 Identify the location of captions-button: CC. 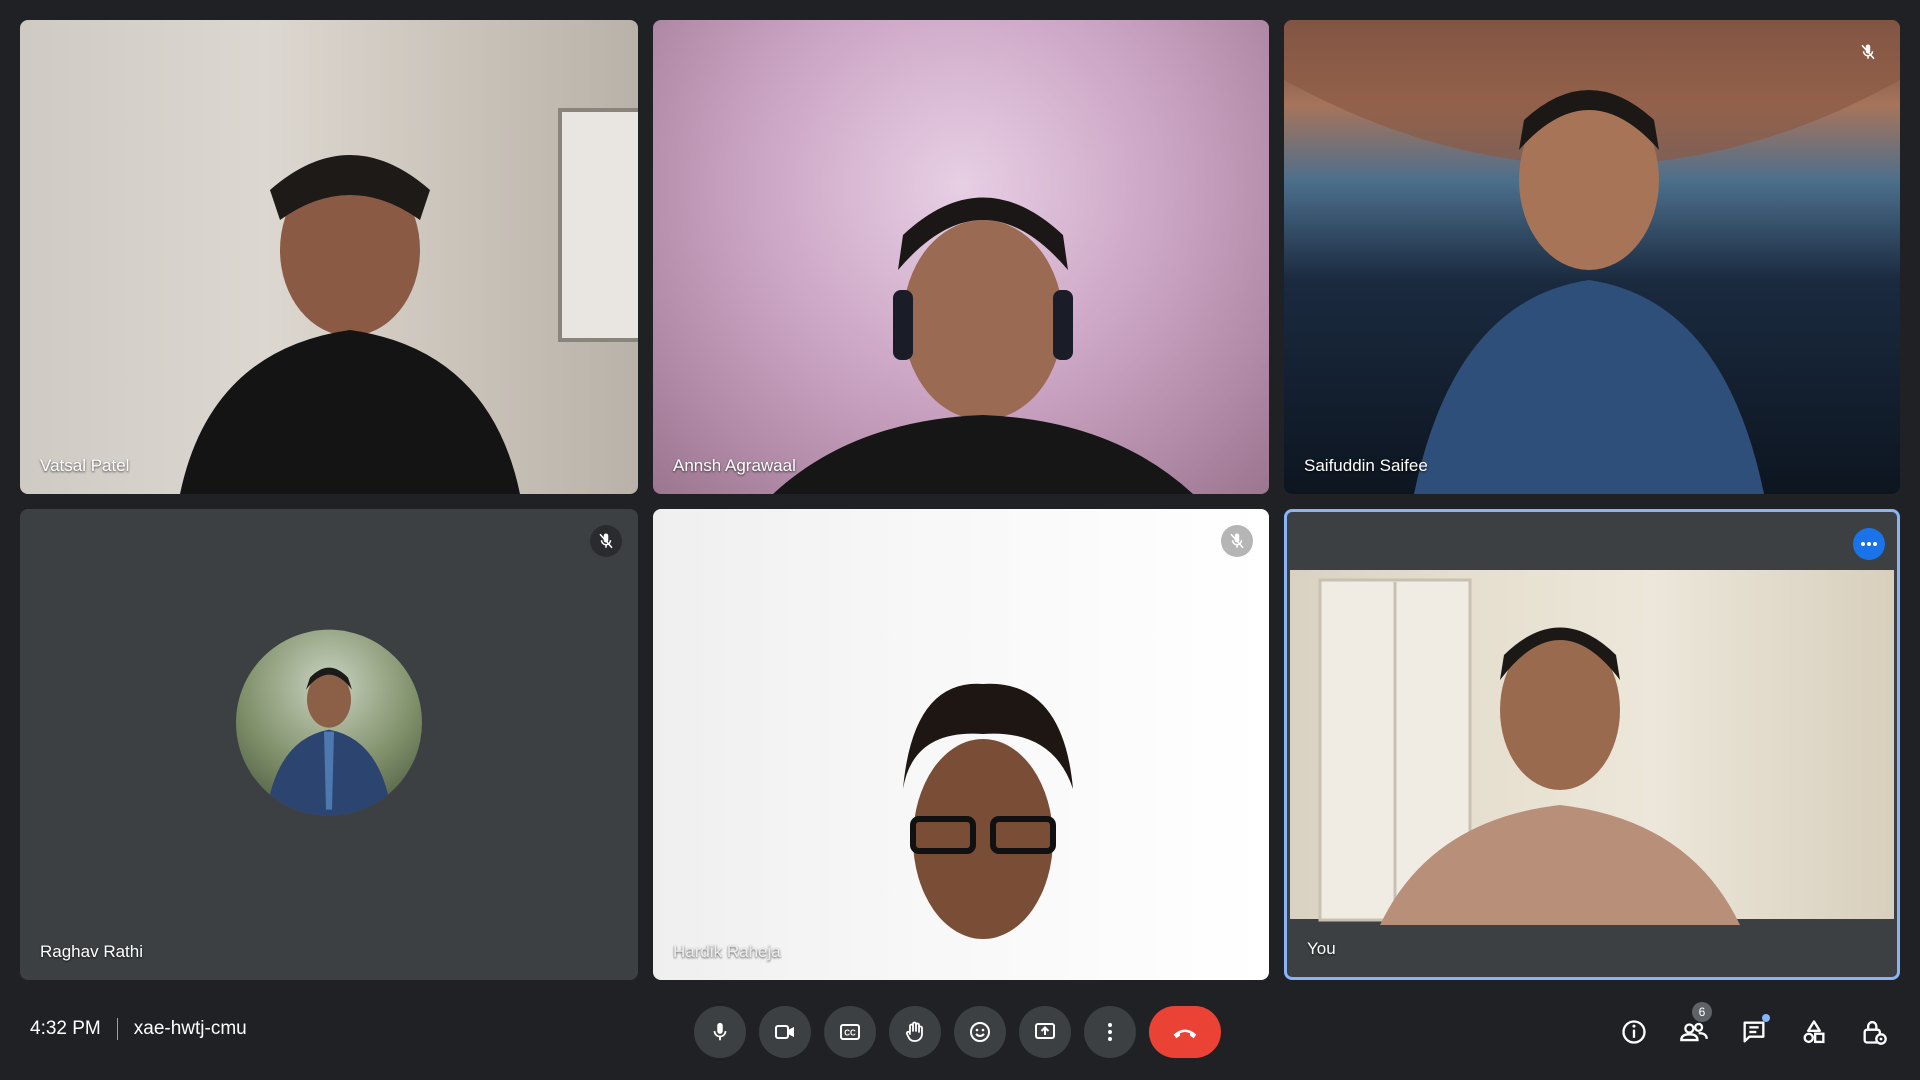
(850, 1032).